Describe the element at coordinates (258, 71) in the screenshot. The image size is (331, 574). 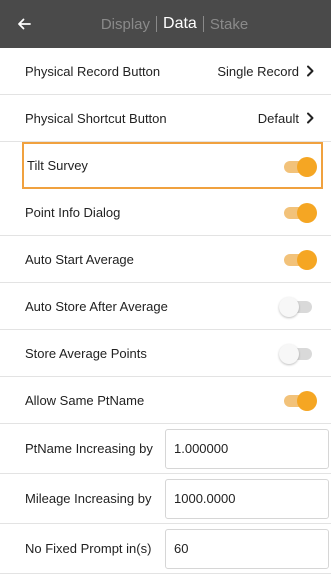
I see `row-value: Single Record` at that location.